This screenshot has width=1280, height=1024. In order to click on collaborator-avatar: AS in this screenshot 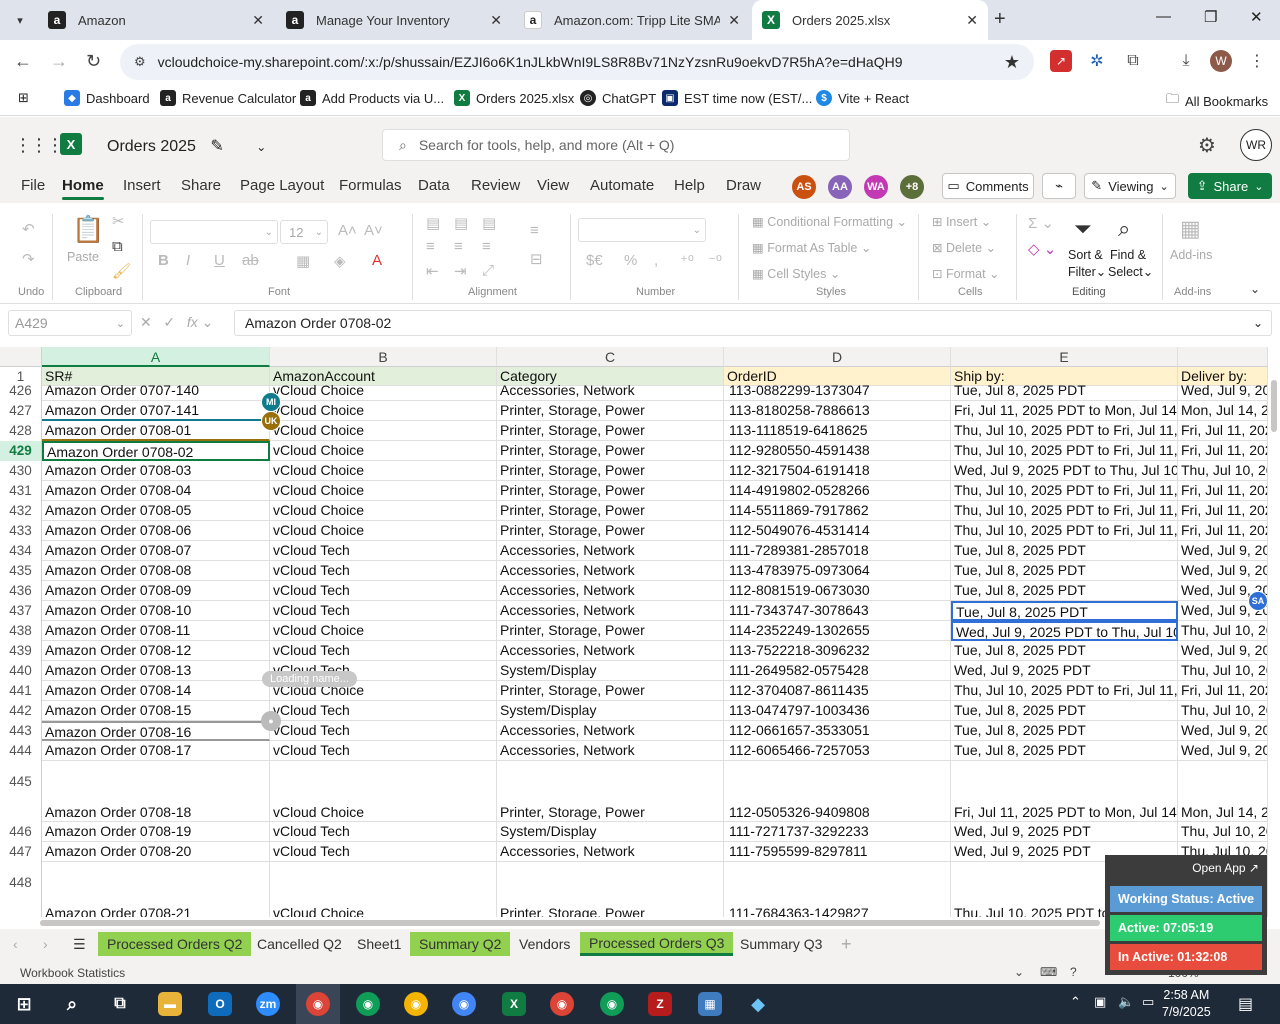, I will do `click(804, 187)`.